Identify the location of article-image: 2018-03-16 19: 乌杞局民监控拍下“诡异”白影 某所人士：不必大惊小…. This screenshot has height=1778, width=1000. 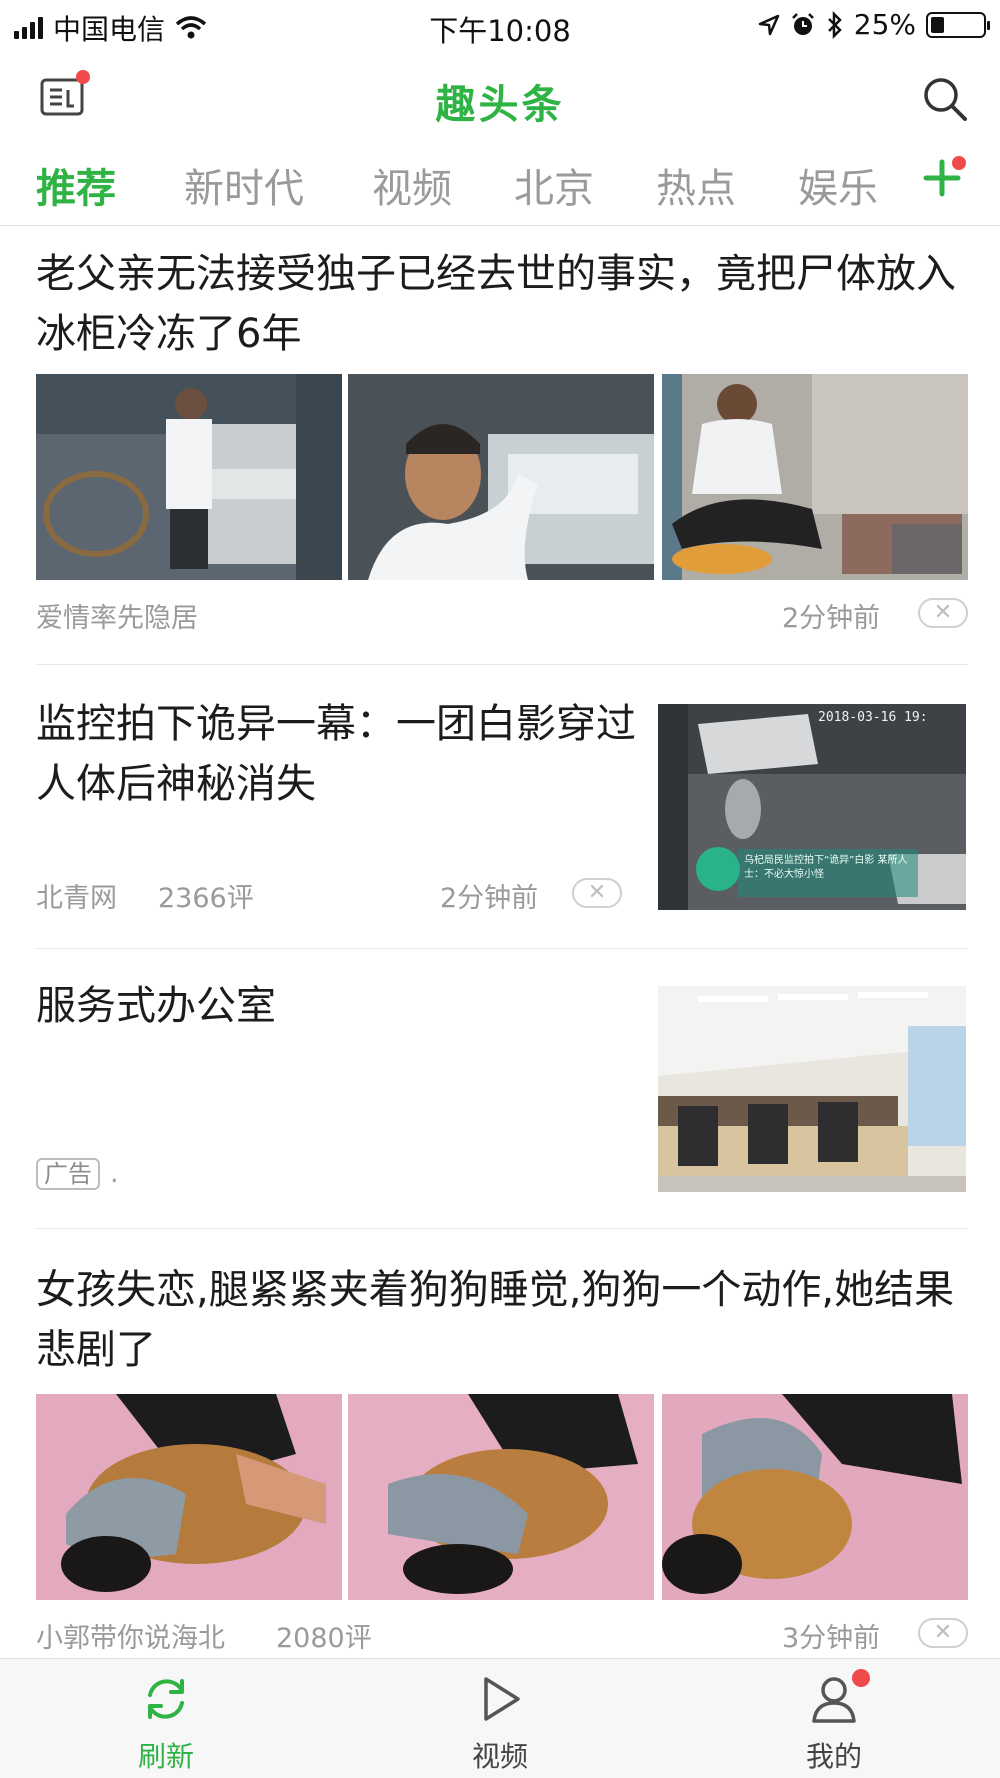
(812, 807).